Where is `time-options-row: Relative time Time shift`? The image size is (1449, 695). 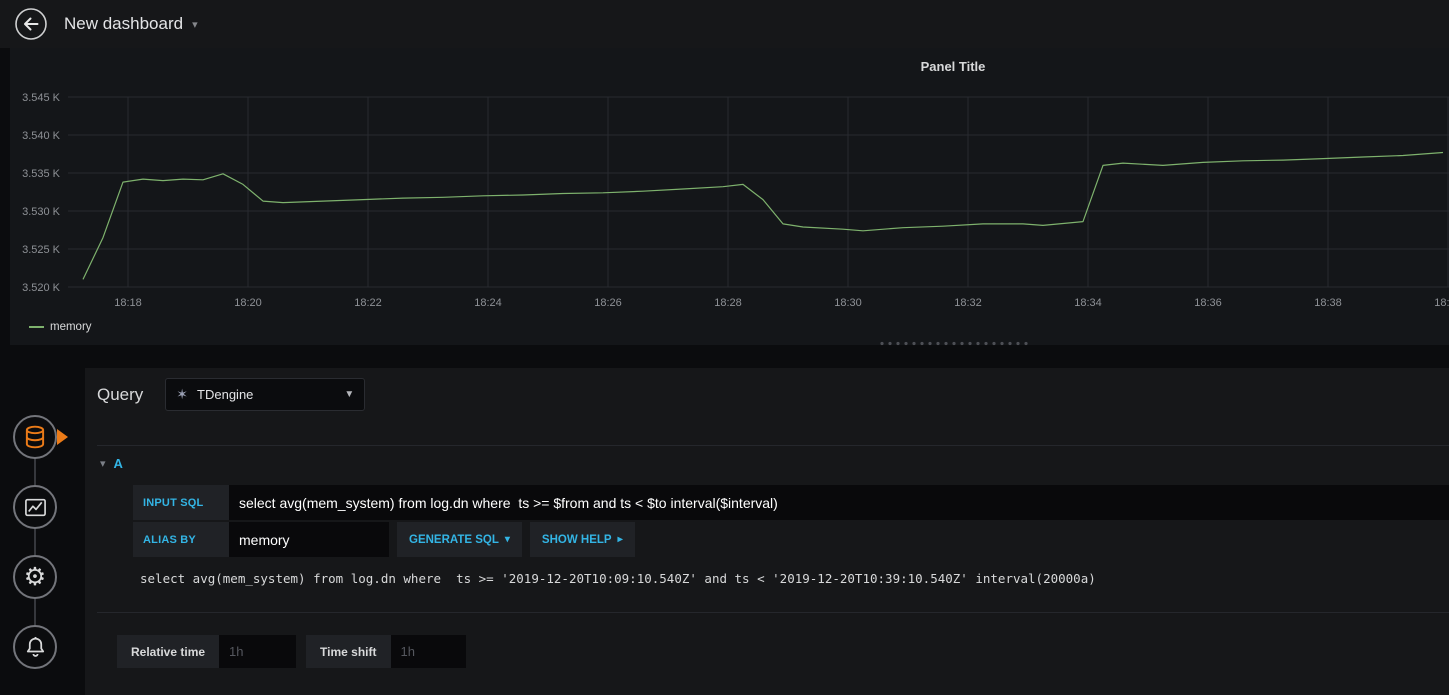 time-options-row: Relative time Time shift is located at coordinates (783, 651).